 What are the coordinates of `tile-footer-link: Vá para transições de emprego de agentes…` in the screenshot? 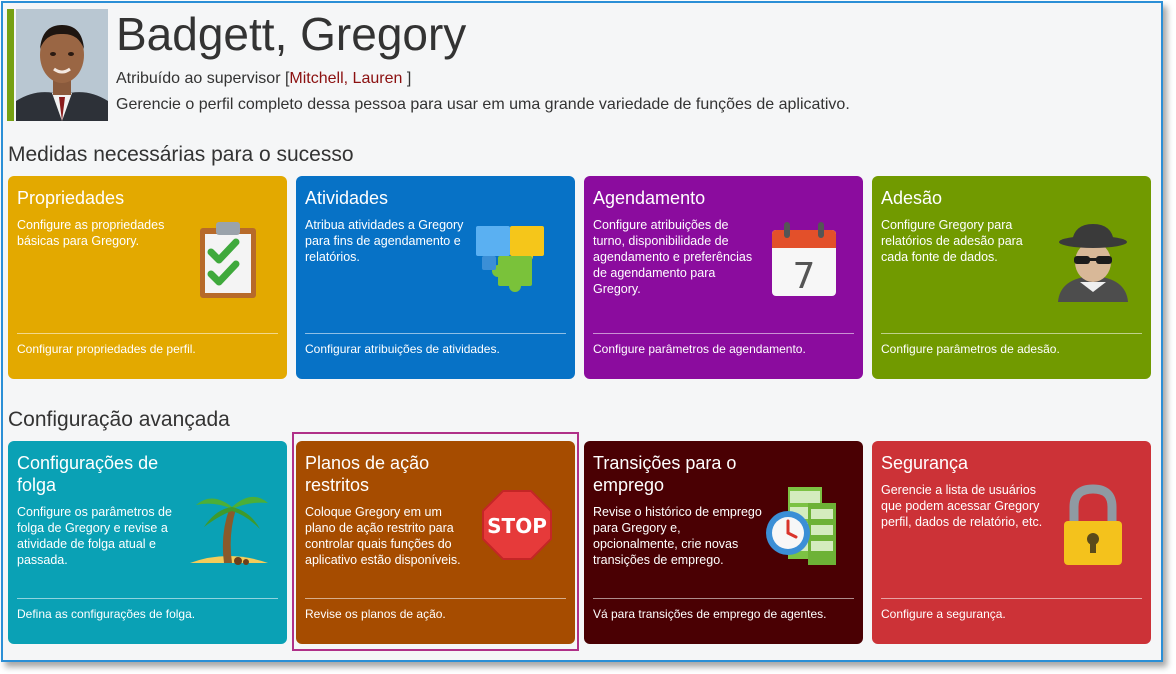 It's located at (709, 614).